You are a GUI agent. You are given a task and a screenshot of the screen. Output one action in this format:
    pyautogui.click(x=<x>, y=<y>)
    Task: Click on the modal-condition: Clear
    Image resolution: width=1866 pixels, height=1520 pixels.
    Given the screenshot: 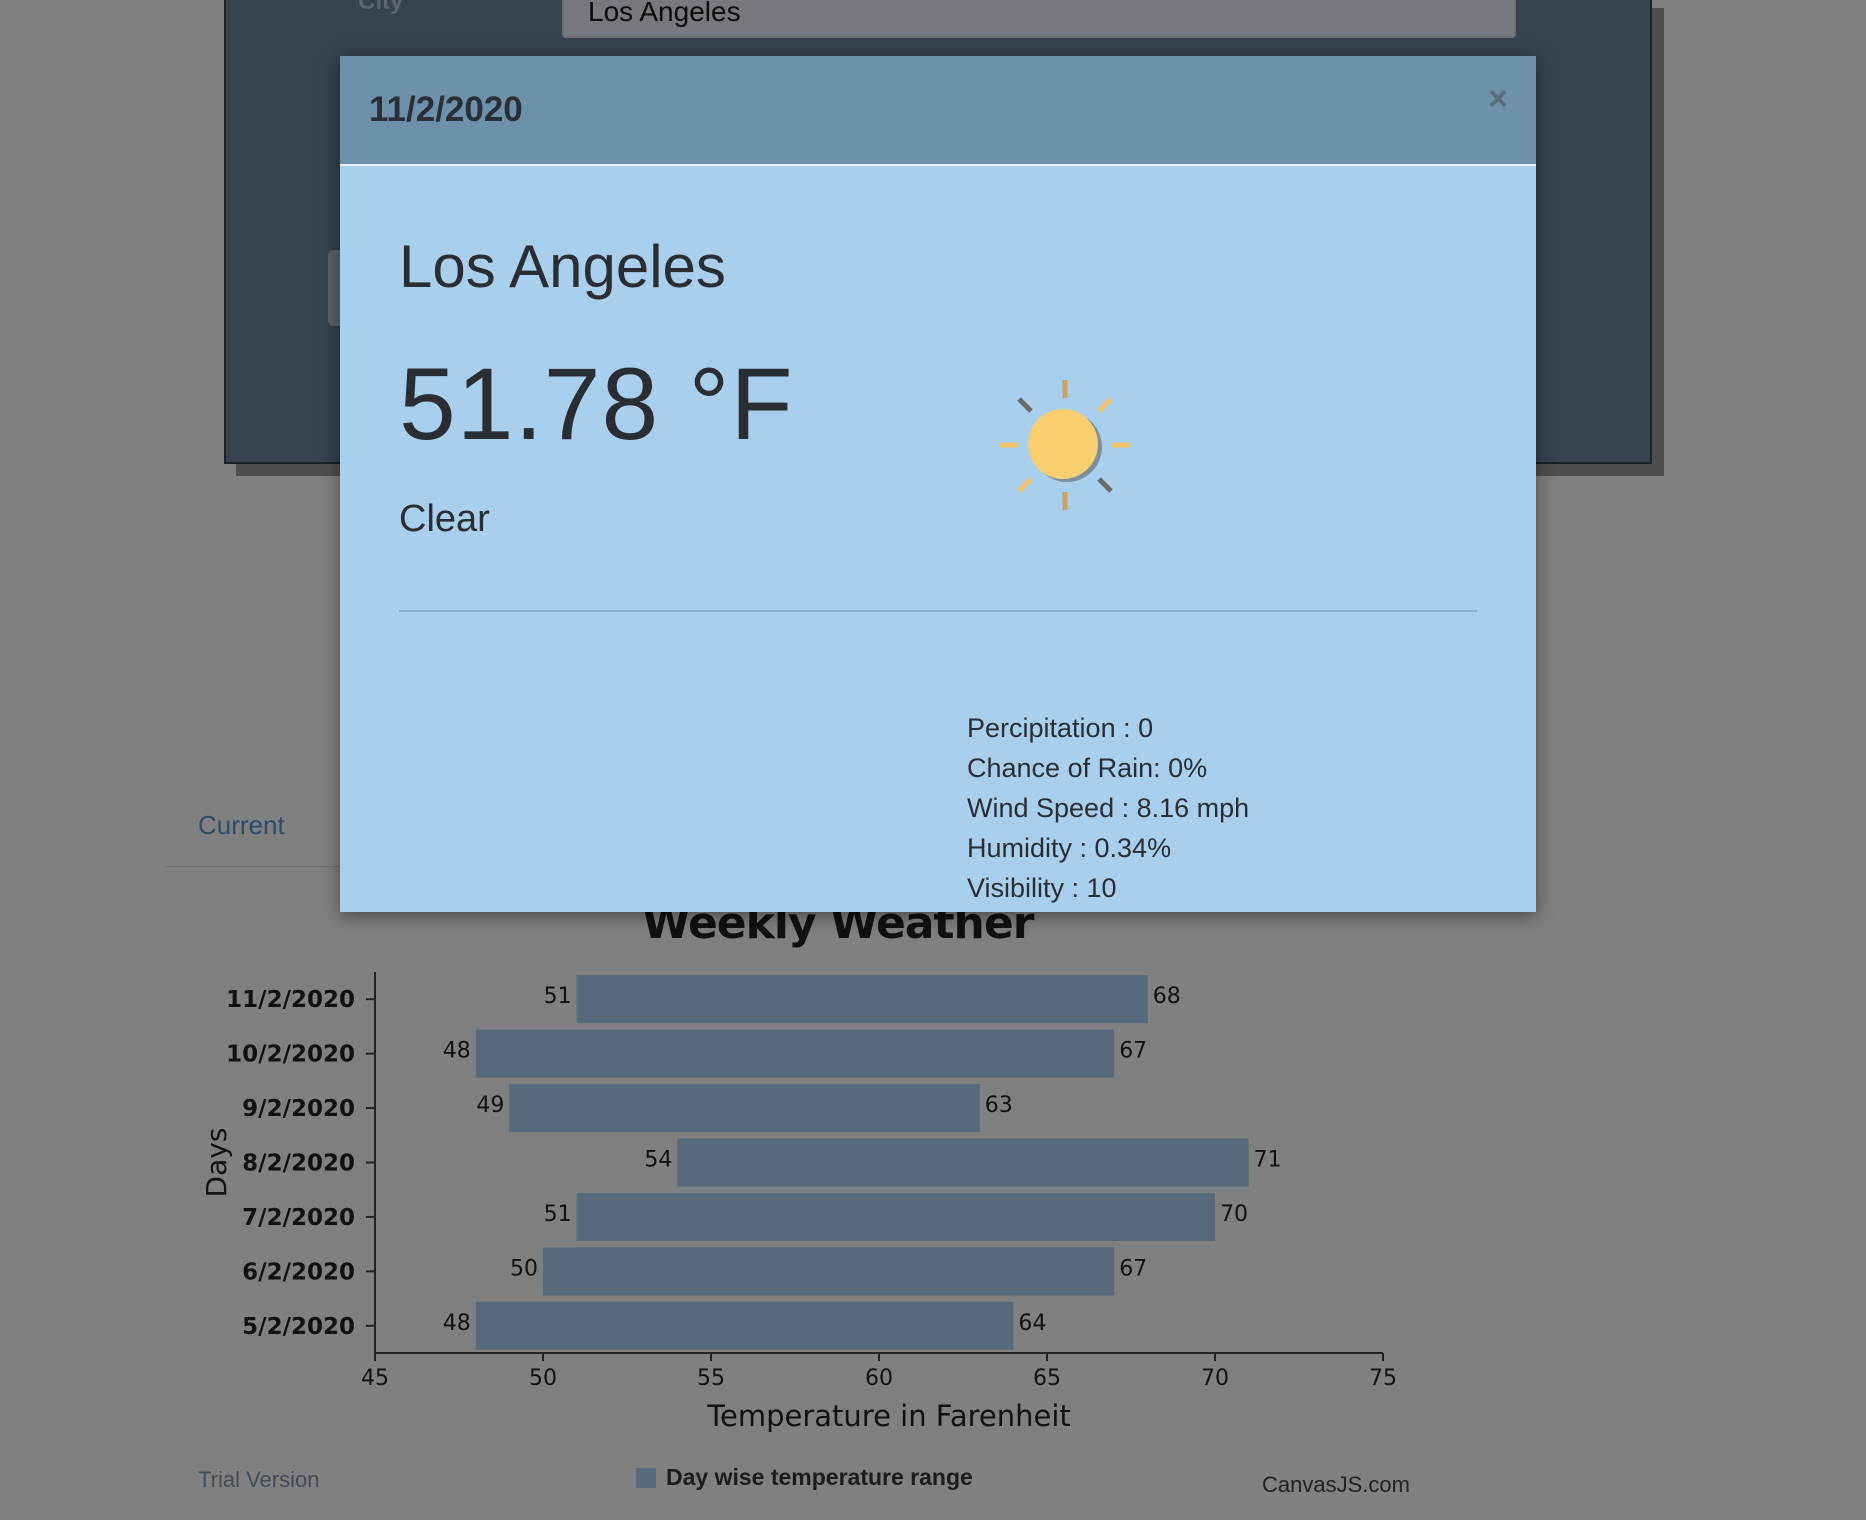 What is the action you would take?
    pyautogui.click(x=444, y=519)
    